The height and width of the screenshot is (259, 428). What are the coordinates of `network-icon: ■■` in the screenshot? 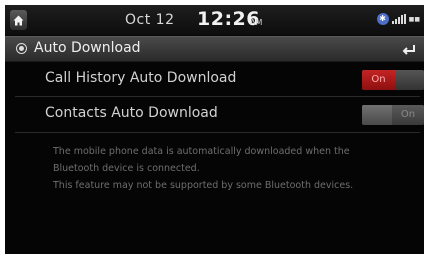 It's located at (414, 19).